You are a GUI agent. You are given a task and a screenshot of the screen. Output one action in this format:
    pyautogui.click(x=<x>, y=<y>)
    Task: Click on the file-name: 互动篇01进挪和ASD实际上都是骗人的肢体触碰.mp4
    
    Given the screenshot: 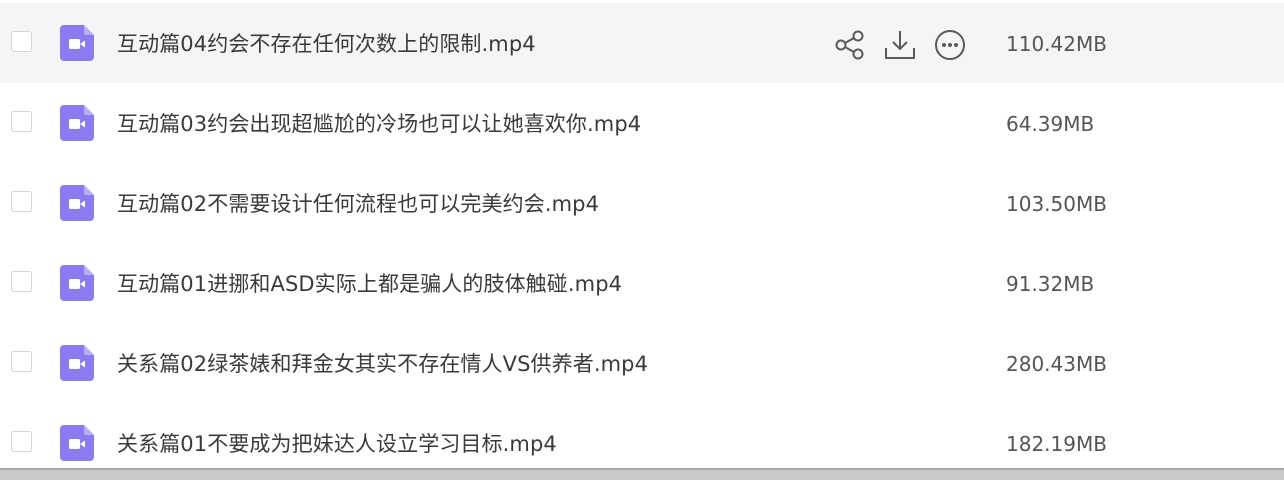 What is the action you would take?
    pyautogui.click(x=369, y=284)
    